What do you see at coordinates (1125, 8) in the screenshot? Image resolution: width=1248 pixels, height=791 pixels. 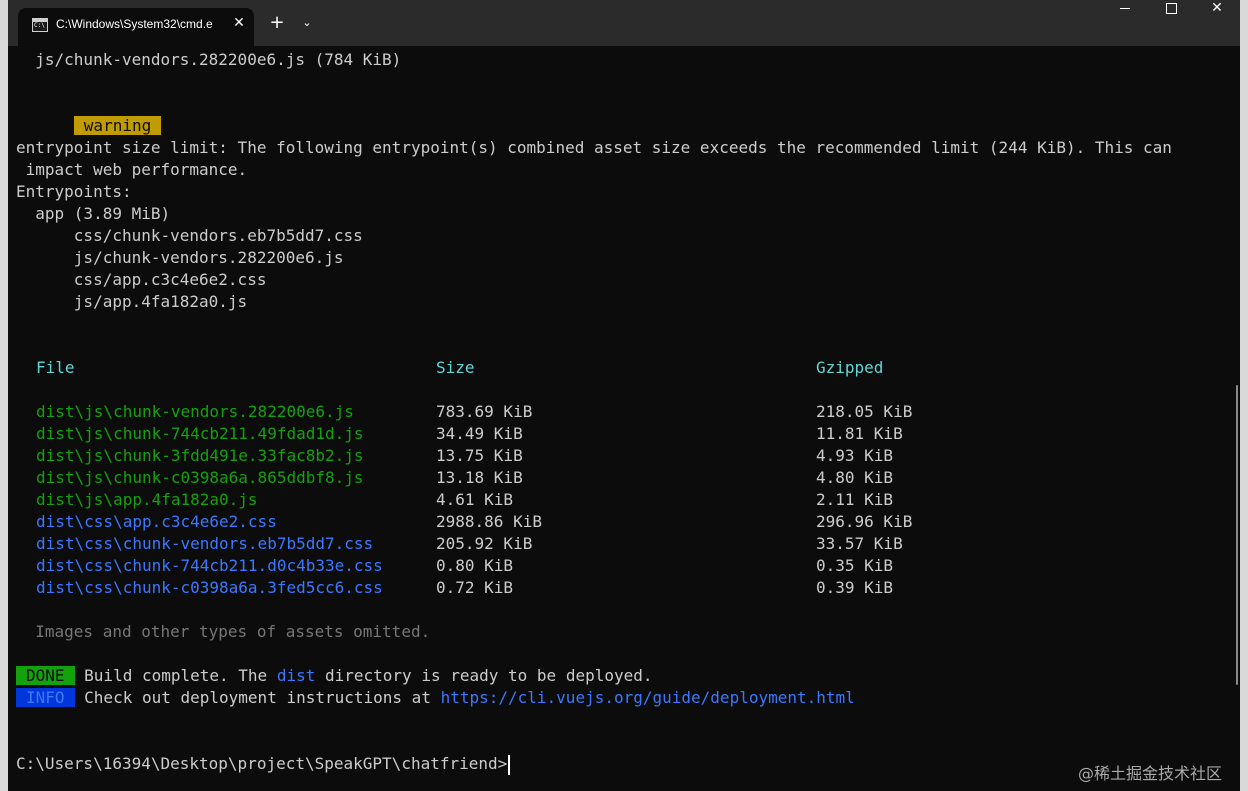 I see `minimize-icon` at bounding box center [1125, 8].